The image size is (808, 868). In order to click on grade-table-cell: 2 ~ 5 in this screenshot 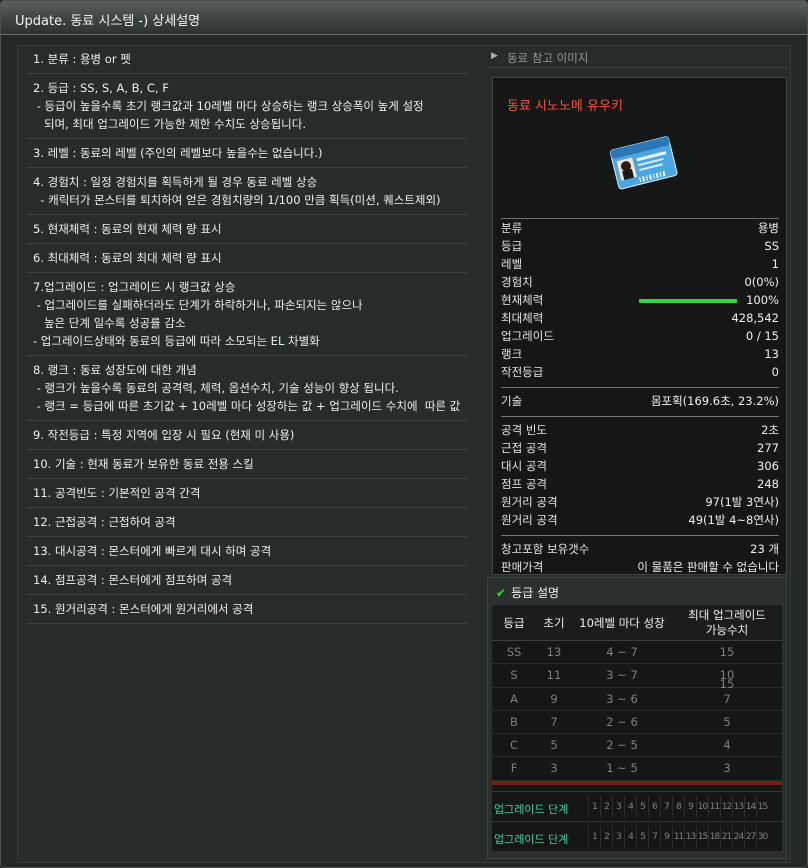, I will do `click(622, 745)`.